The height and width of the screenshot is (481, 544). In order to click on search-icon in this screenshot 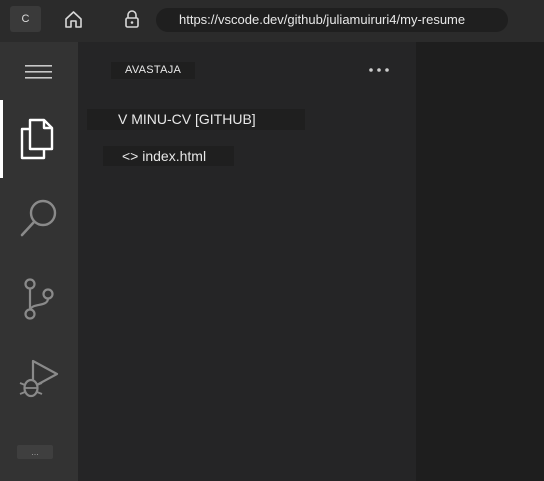, I will do `click(38, 218)`.